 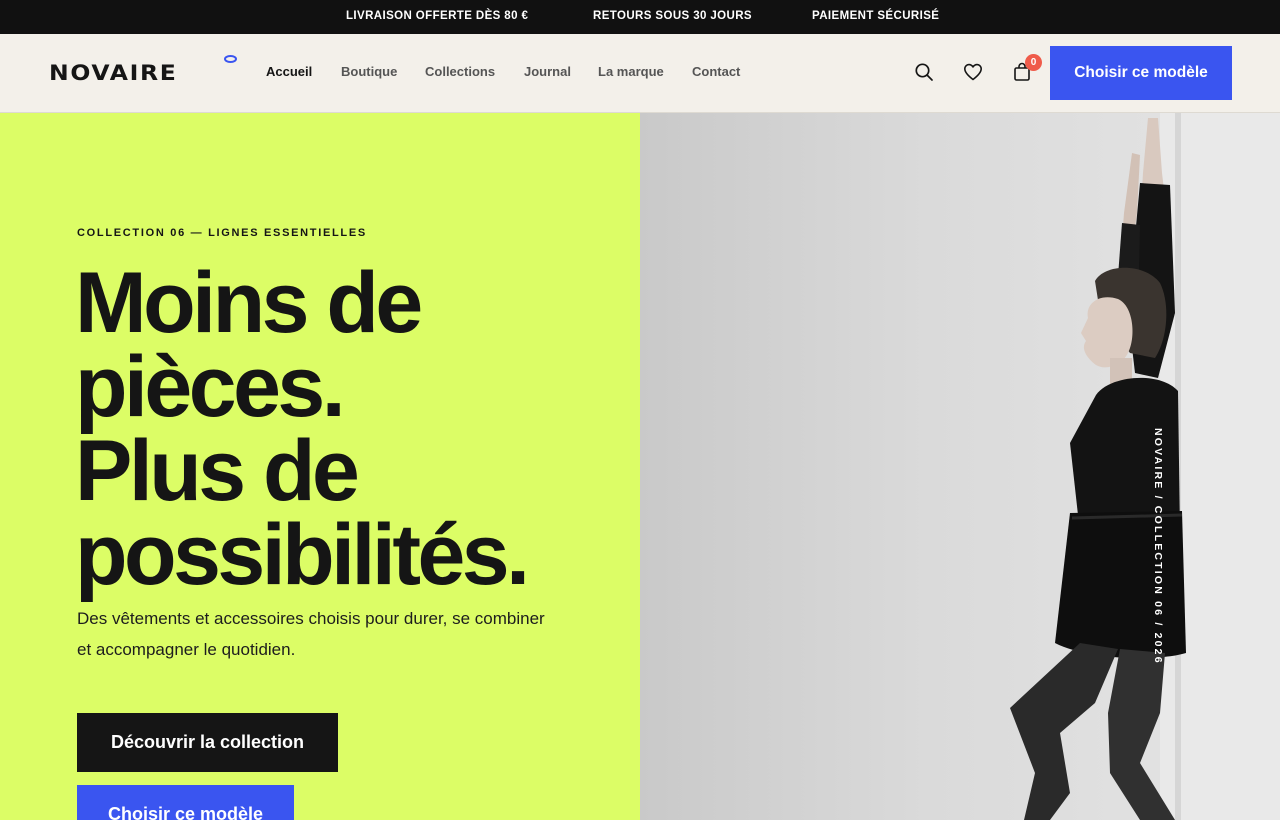 What do you see at coordinates (249, 303) in the screenshot?
I see `headline-line: Moins de` at bounding box center [249, 303].